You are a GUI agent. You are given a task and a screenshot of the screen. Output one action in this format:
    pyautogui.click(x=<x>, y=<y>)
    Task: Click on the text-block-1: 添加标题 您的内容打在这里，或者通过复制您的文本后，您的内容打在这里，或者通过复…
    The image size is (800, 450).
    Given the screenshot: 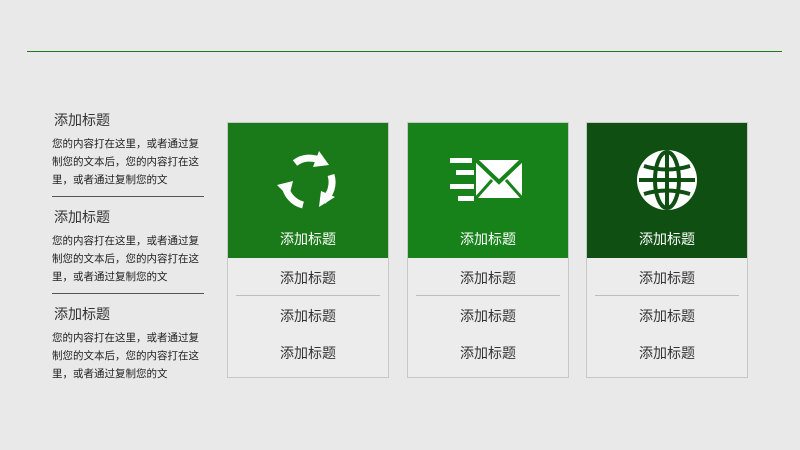 What is the action you would take?
    pyautogui.click(x=128, y=148)
    